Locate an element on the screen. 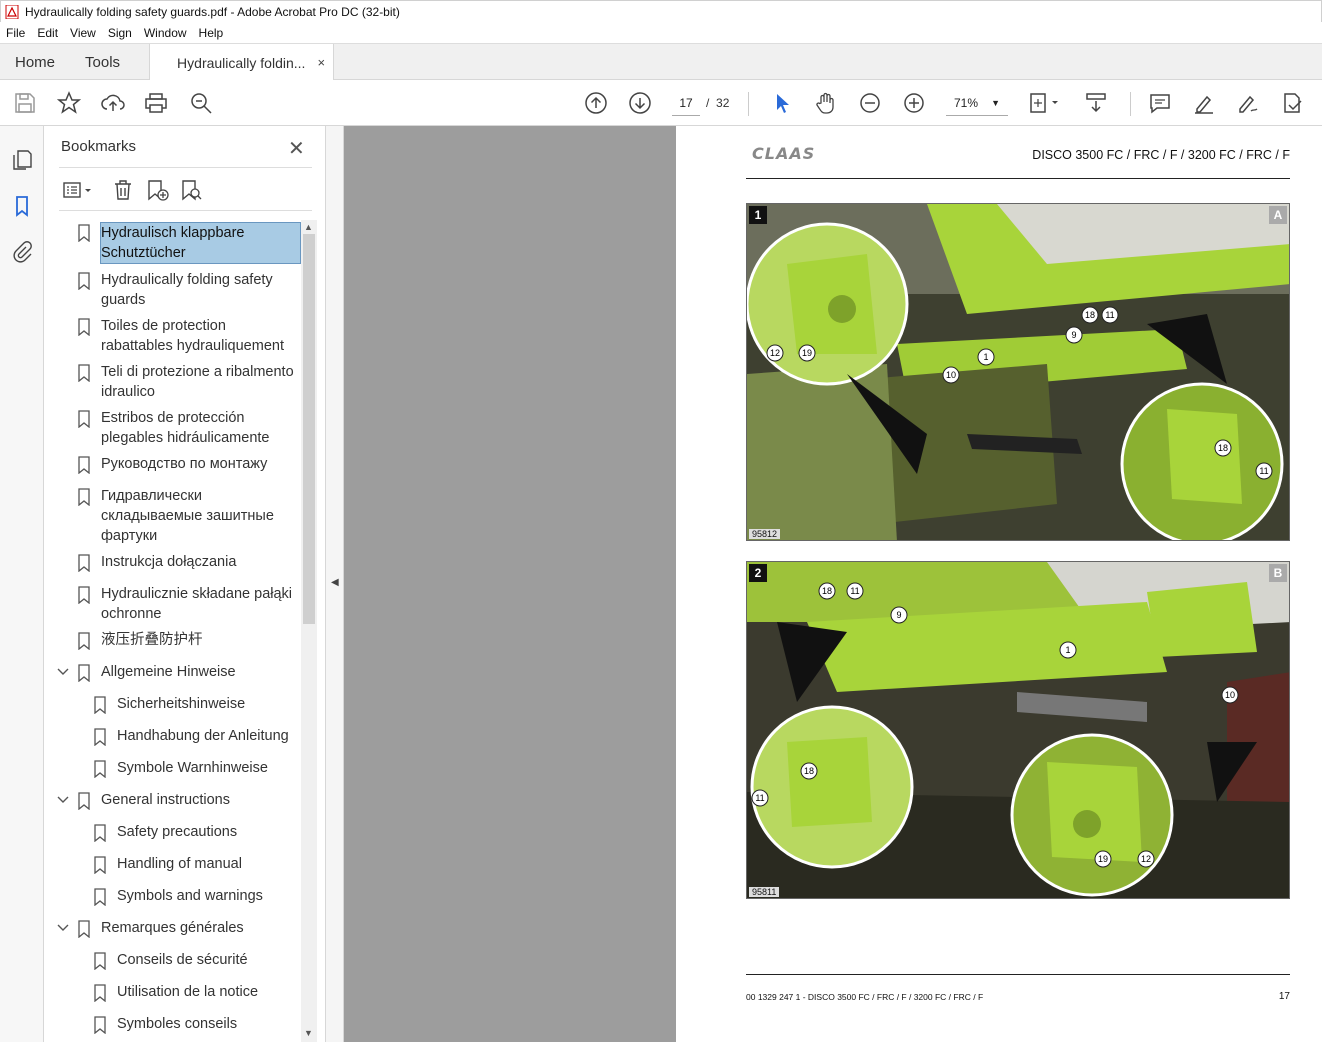 The width and height of the screenshot is (1322, 1042). star-icon is located at coordinates (69, 103).